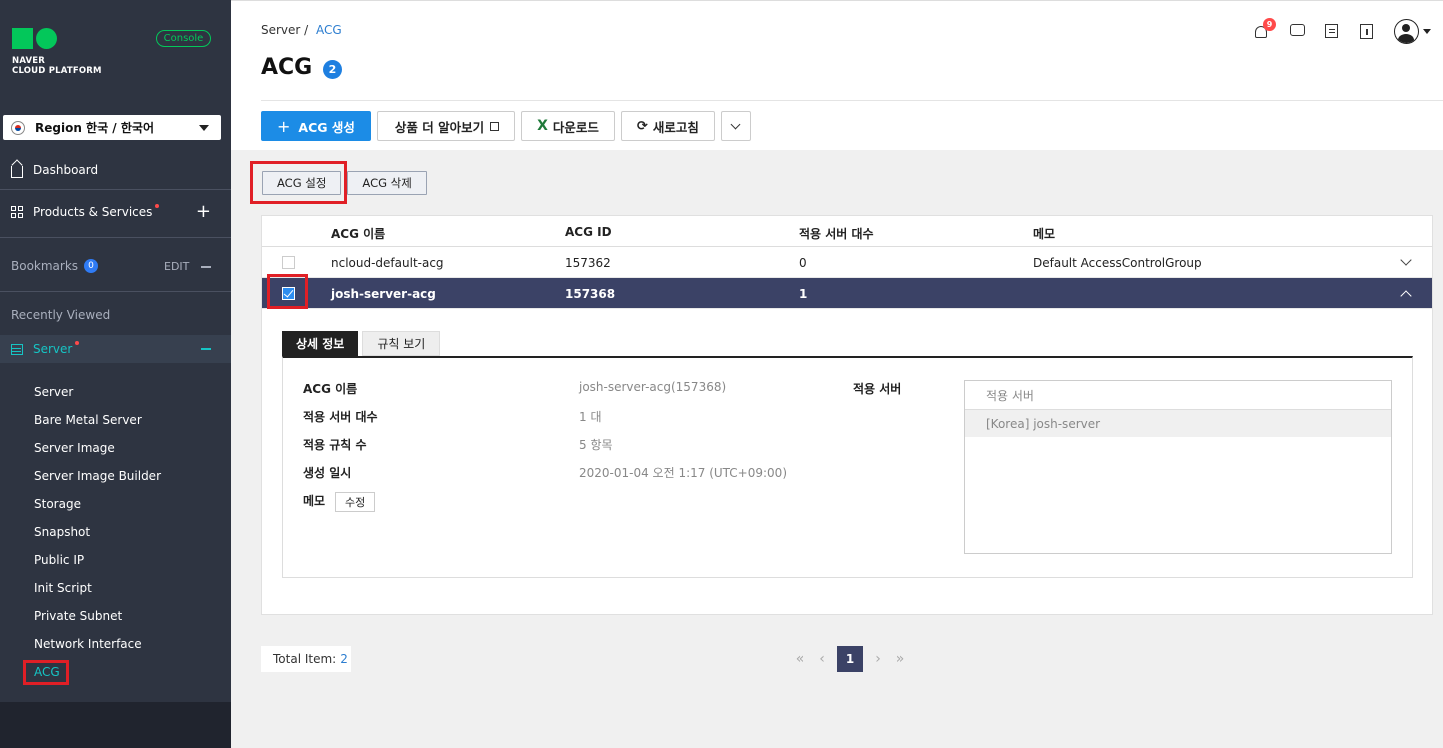  Describe the element at coordinates (1178, 467) in the screenshot. I see `applied-server-list: 적용 서버 [Korea] josh-server` at that location.